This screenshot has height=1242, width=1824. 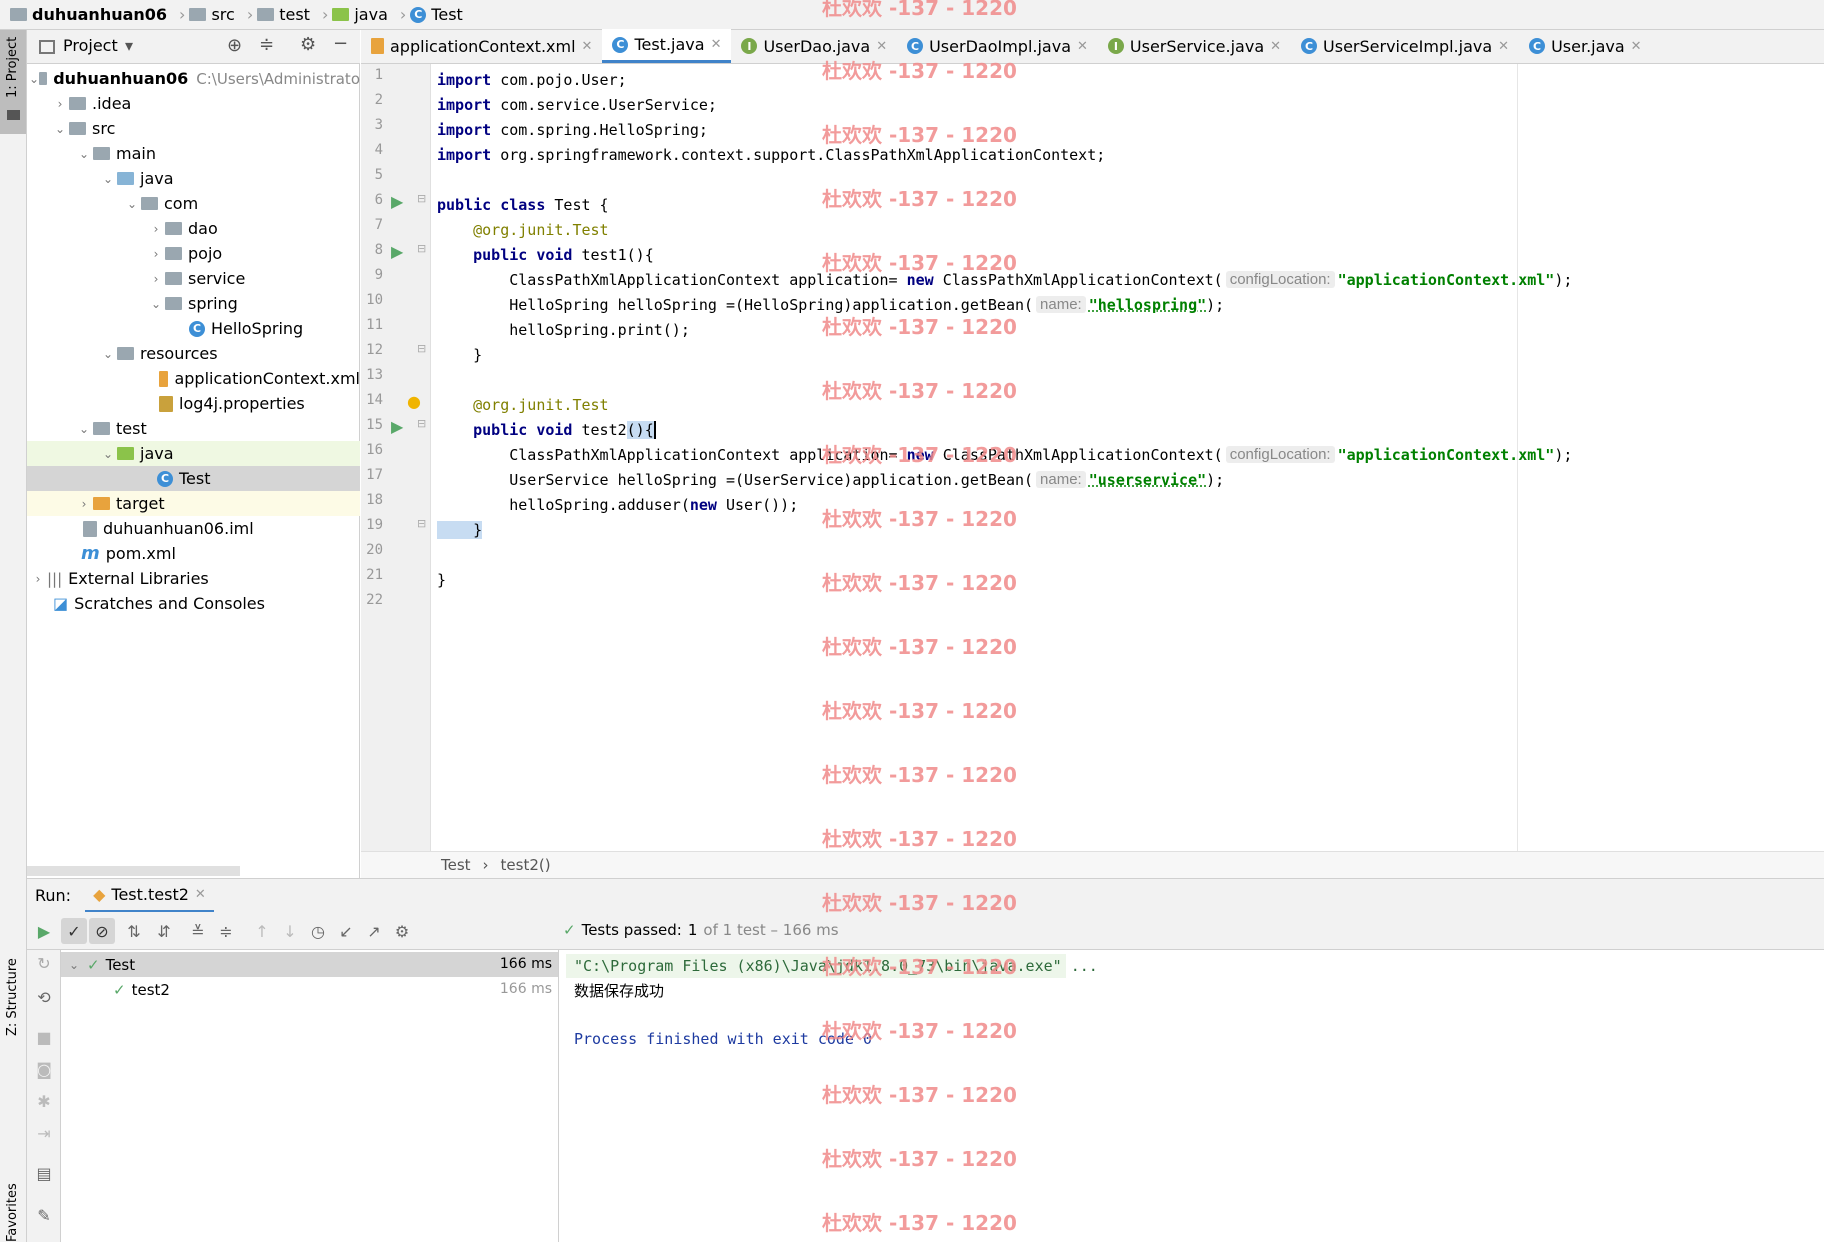 I want to click on export-tests-icon: ↗, so click(x=374, y=931).